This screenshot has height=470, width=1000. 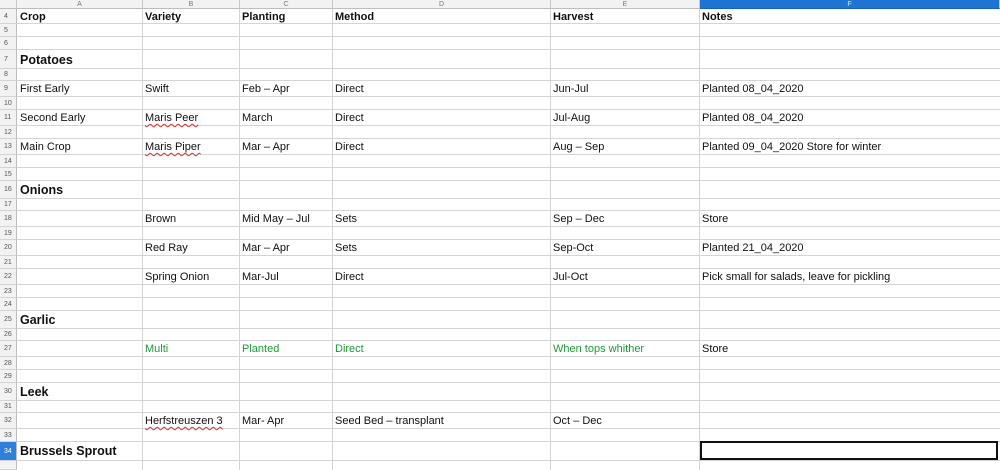 I want to click on cell-variety: Maris Peer, so click(x=171, y=118).